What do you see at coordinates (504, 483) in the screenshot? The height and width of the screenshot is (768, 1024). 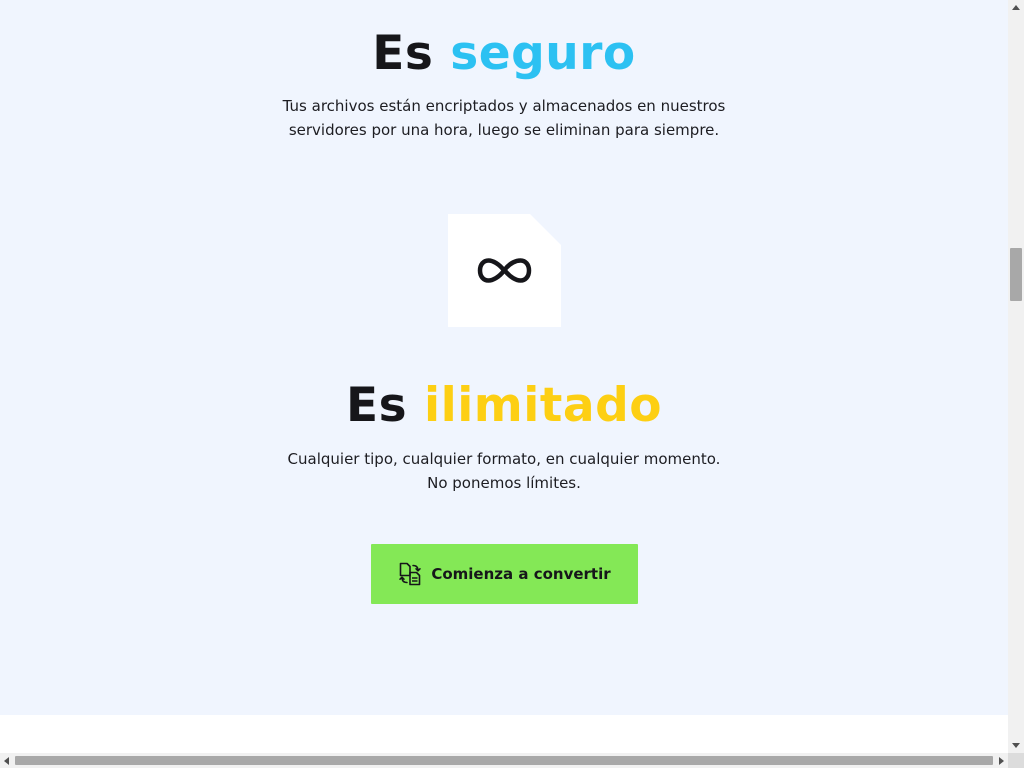 I see `unlimited-description-line: No ponemos límites.` at bounding box center [504, 483].